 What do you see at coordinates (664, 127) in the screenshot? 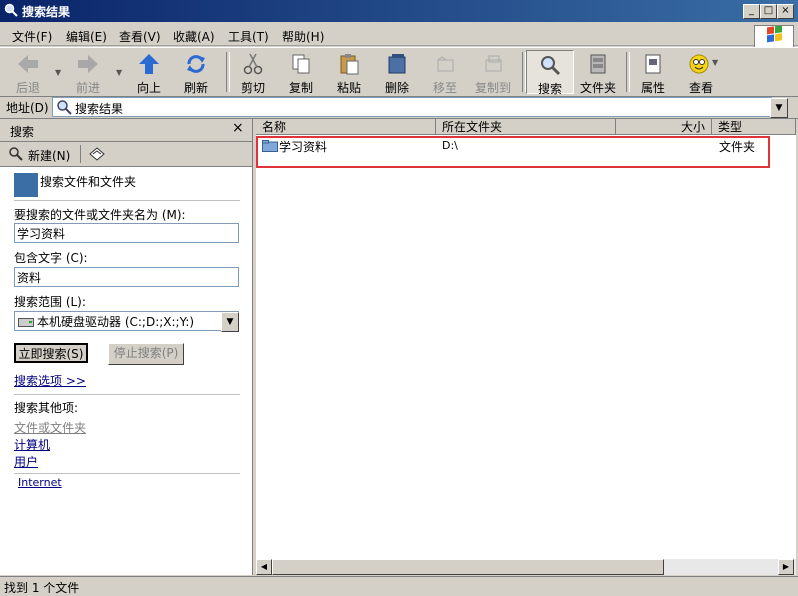
I see `column-header-size: 大小` at bounding box center [664, 127].